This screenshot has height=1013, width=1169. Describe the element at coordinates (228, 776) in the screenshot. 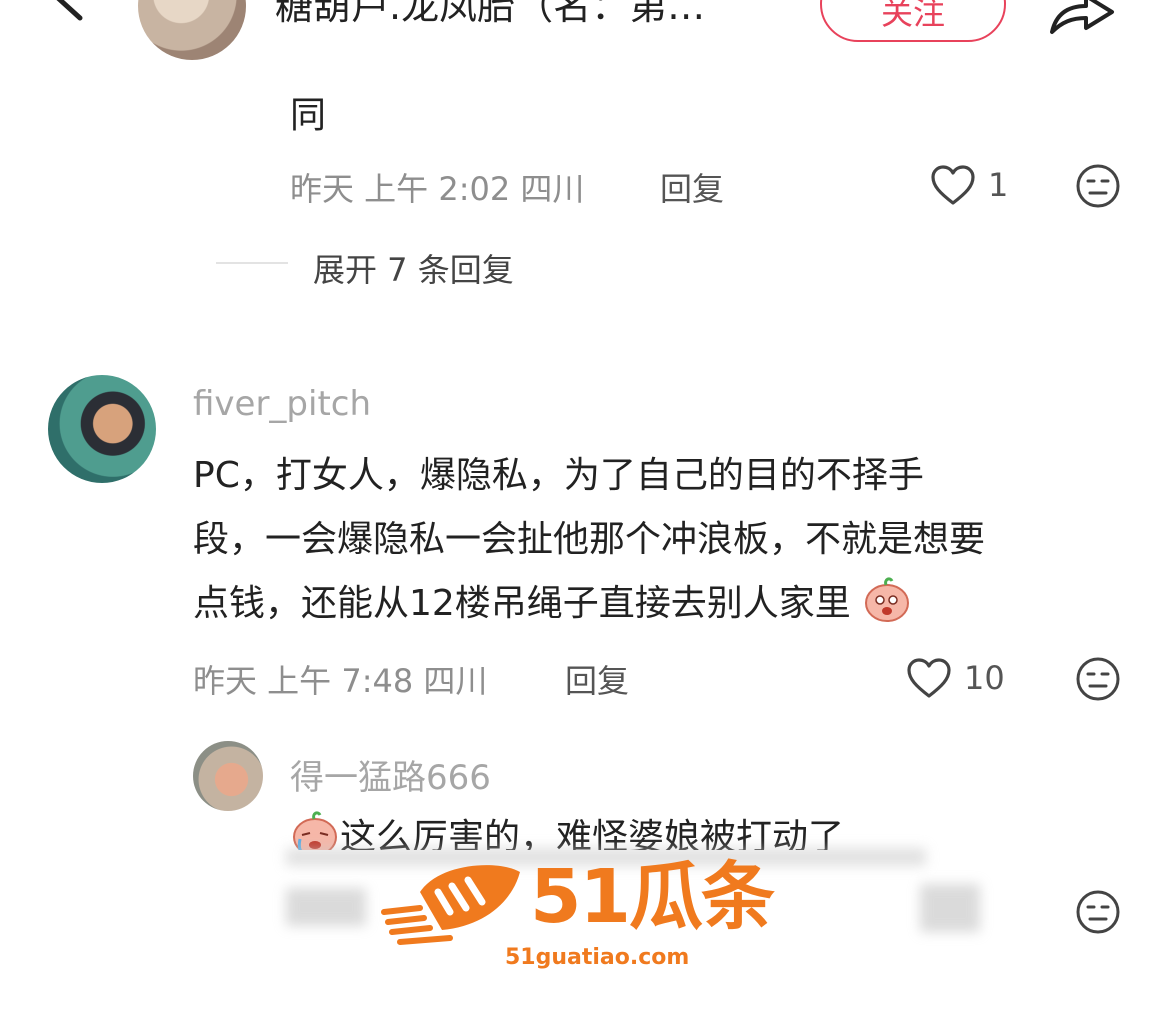

I see `reply-user-avatar` at that location.